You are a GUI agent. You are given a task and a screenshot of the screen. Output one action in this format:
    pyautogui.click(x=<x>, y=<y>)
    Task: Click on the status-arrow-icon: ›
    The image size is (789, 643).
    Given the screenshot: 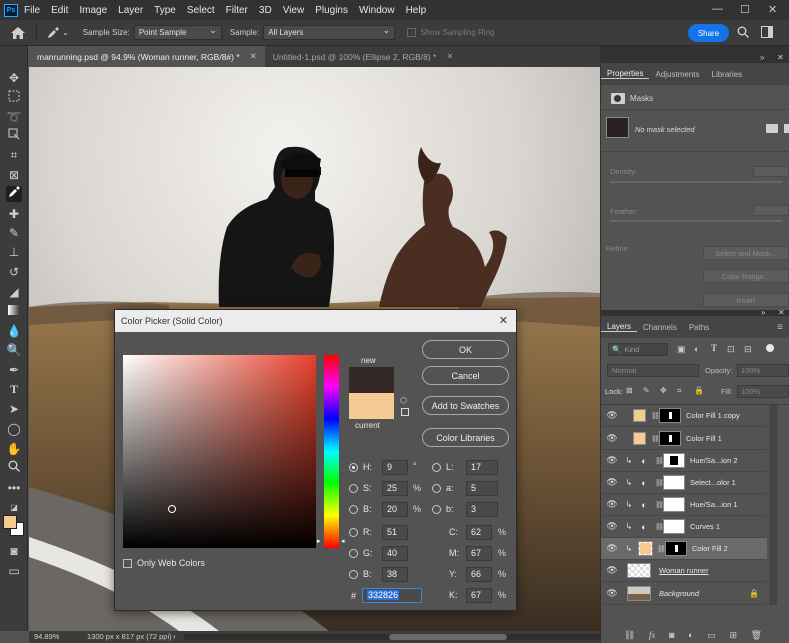 What is the action you would take?
    pyautogui.click(x=174, y=636)
    